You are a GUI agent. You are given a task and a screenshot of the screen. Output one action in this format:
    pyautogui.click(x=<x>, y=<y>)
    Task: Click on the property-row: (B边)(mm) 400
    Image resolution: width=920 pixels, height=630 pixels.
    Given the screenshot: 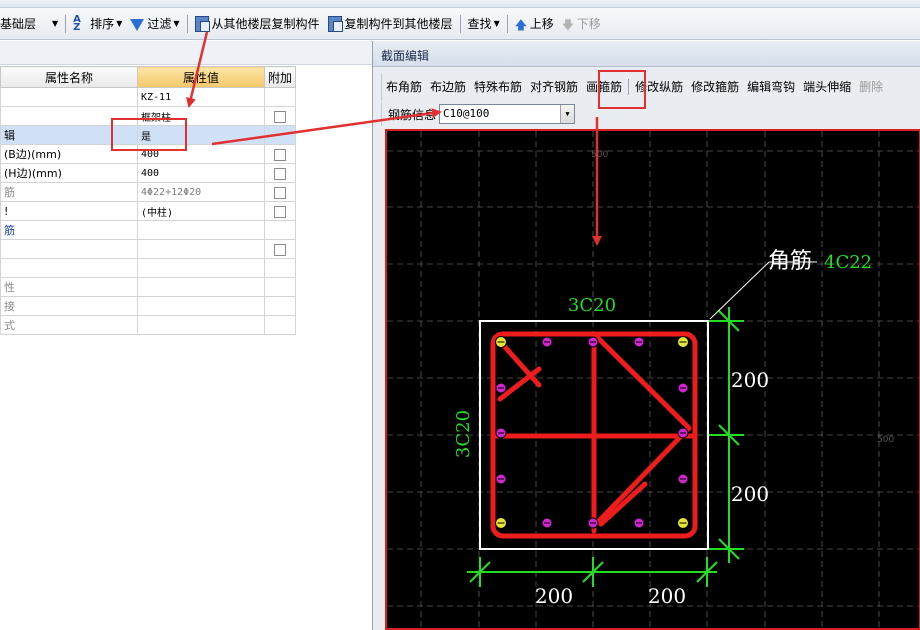 What is the action you would take?
    pyautogui.click(x=148, y=154)
    